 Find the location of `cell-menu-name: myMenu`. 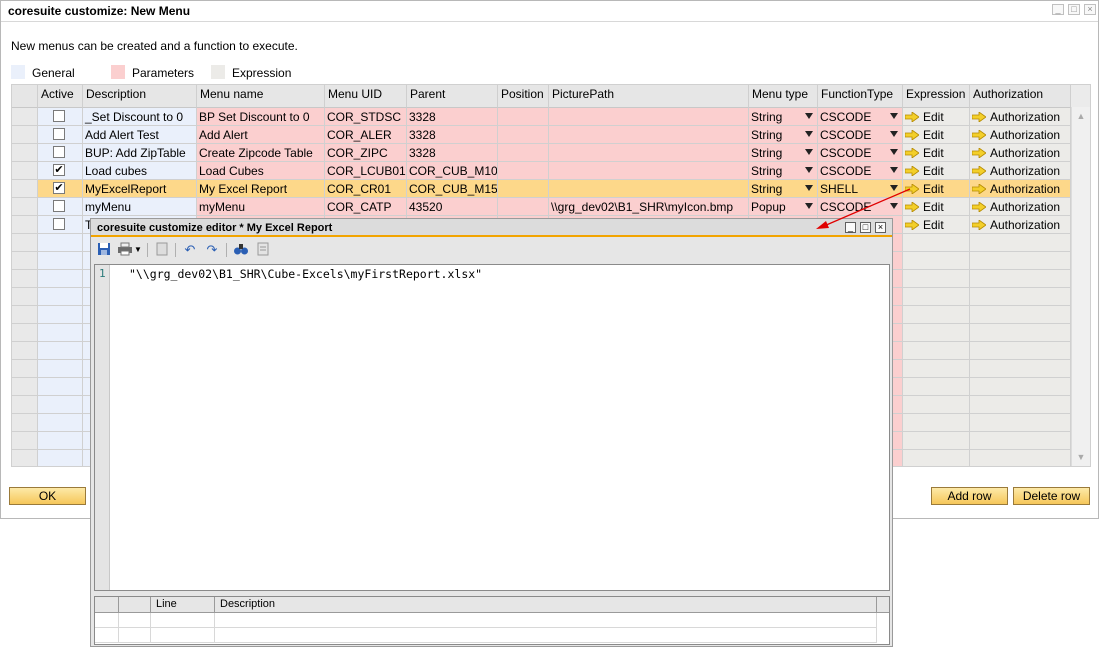

cell-menu-name: myMenu is located at coordinates (261, 207).